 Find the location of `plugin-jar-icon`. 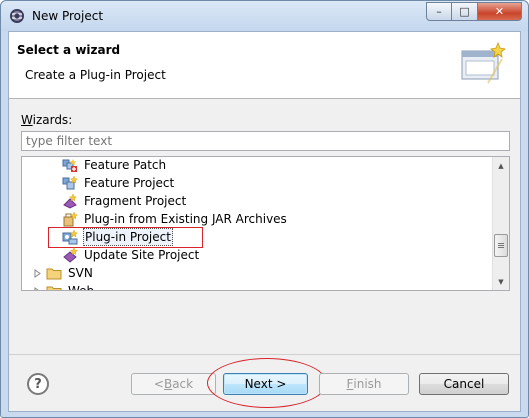

plugin-jar-icon is located at coordinates (70, 219).